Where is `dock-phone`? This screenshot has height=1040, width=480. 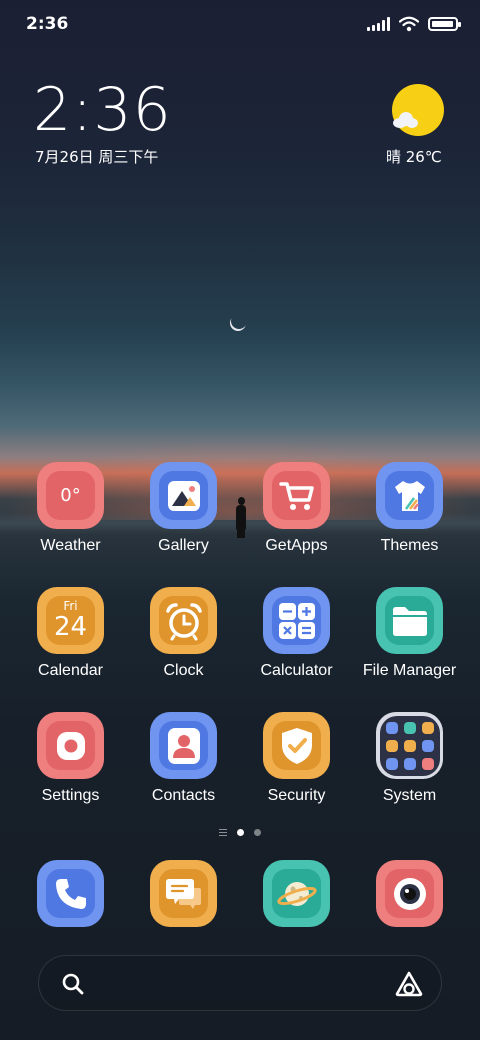
dock-phone is located at coordinates (70, 895).